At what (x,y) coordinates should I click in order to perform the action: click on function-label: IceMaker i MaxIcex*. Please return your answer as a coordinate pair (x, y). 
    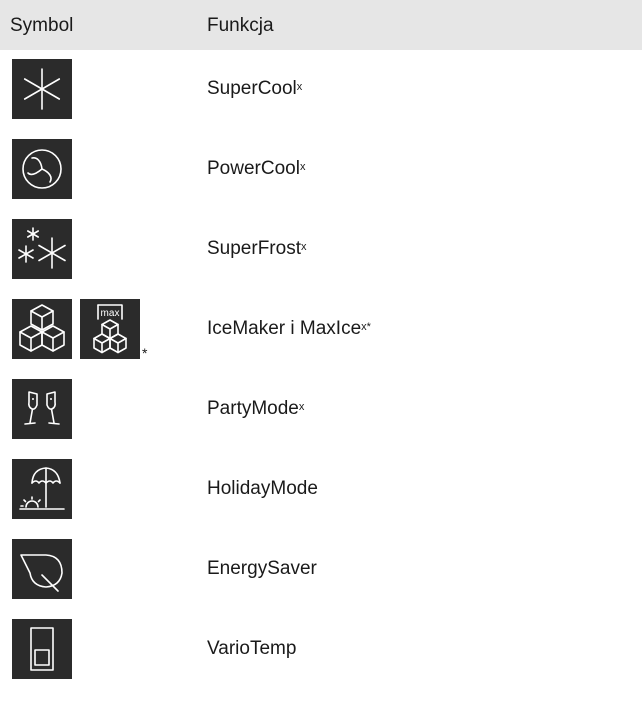
    Looking at the image, I should click on (289, 328).